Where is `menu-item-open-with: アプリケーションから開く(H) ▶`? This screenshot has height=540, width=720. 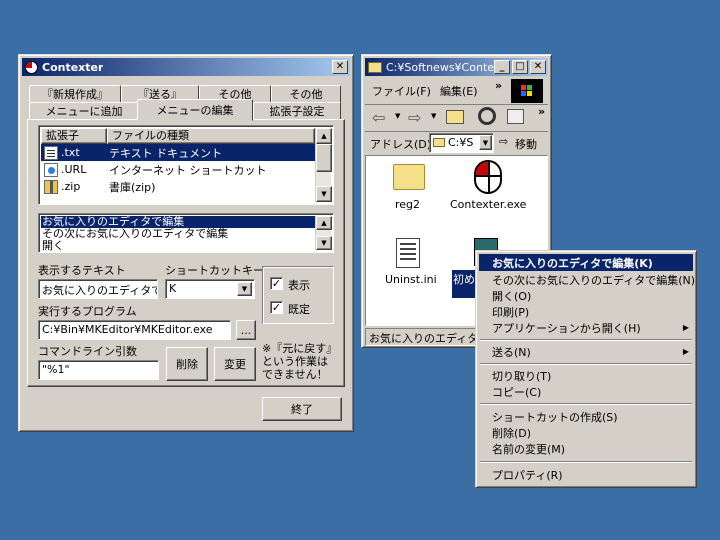
menu-item-open-with: アプリケーションから開く(H) ▶ is located at coordinates (586, 327).